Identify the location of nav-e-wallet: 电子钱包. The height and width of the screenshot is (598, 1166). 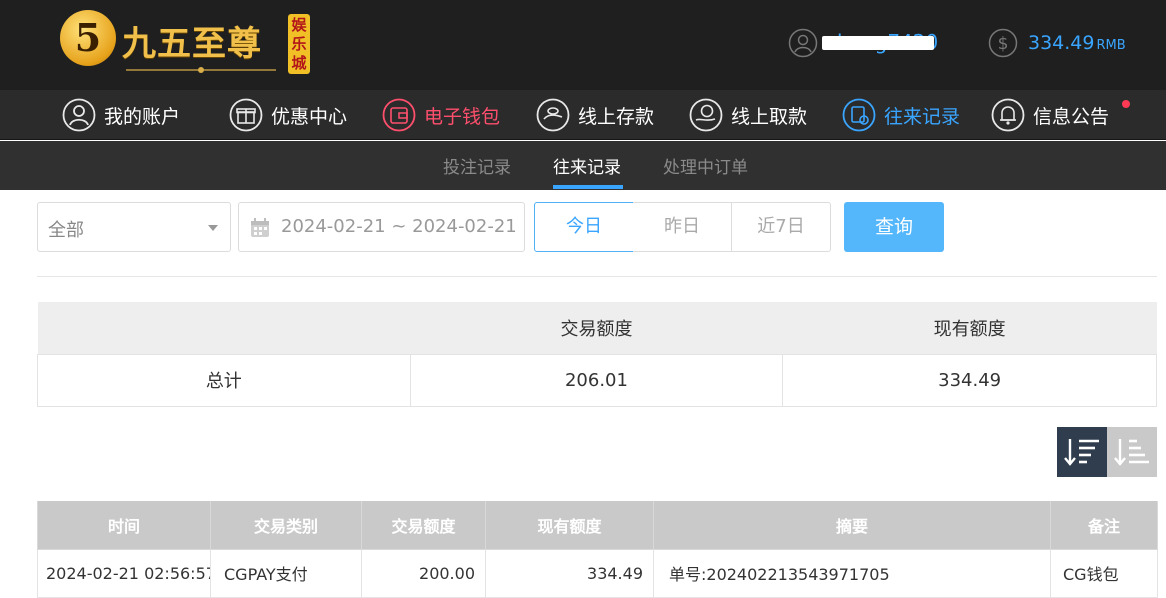
(441, 115).